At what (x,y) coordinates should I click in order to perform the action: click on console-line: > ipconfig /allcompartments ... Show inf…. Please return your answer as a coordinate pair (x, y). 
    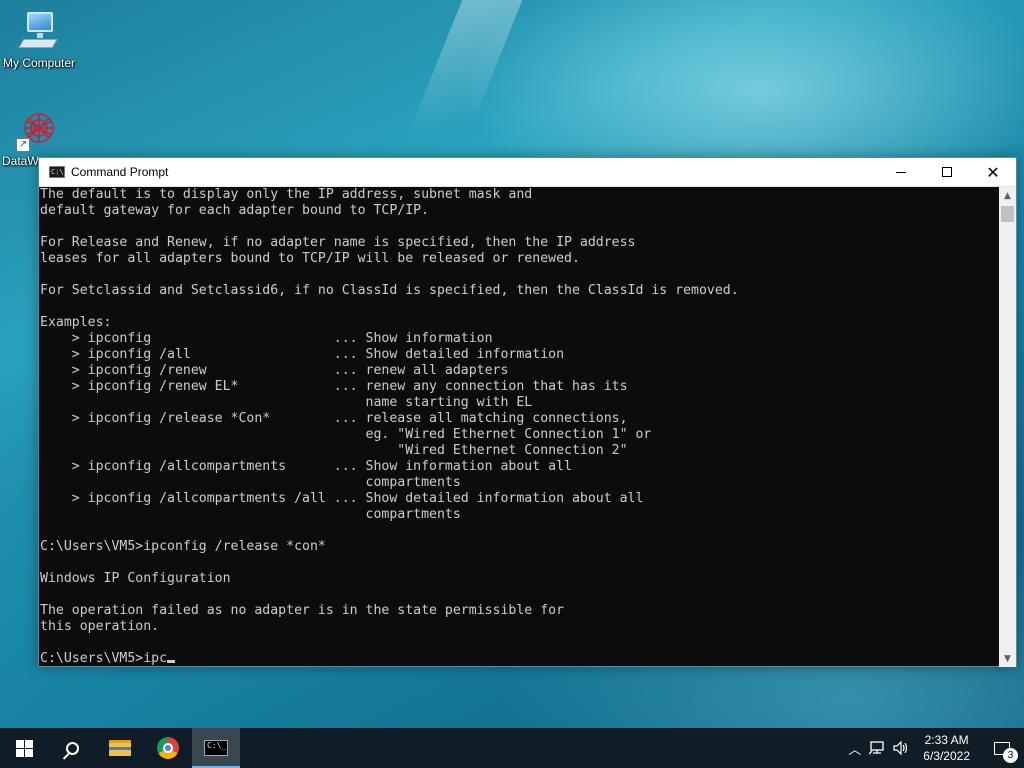
    Looking at the image, I should click on (306, 466).